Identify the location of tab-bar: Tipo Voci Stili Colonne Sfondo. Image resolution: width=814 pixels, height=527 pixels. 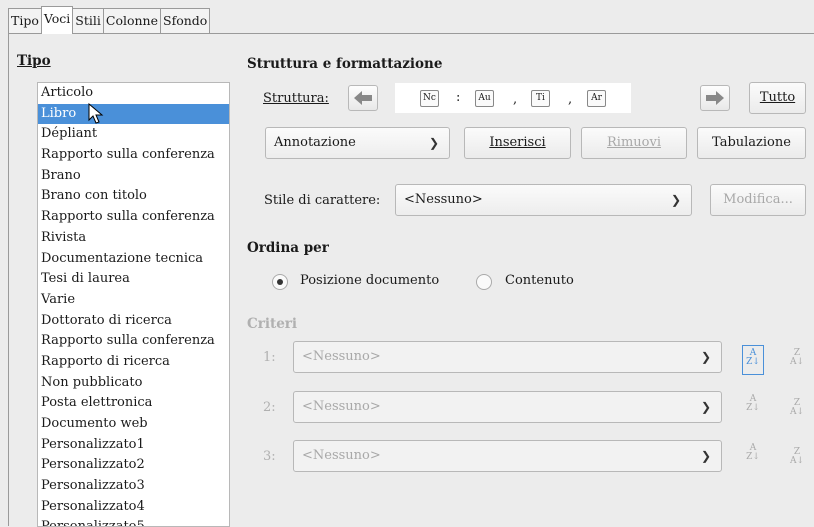
(109, 20).